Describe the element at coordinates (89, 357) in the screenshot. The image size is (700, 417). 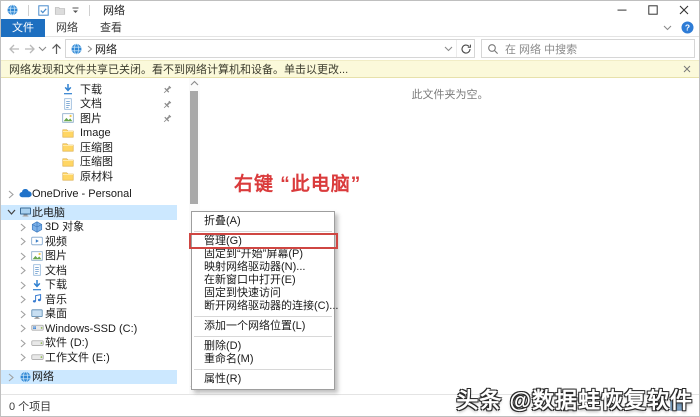
I see `sidebar-item-工作文件-(E:): 工作文件 (E:)` at that location.